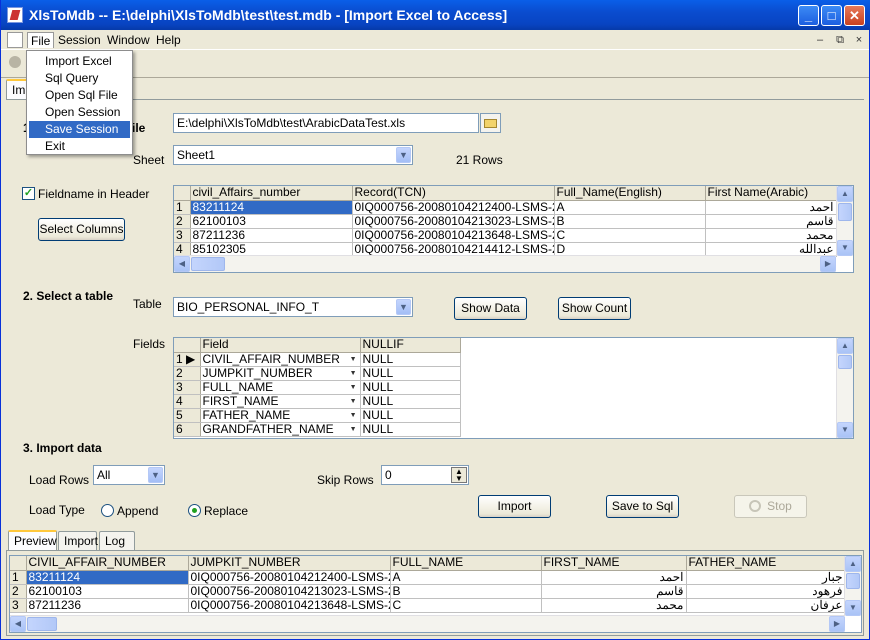 The width and height of the screenshot is (870, 640). I want to click on grid-cell: عبدالله, so click(771, 249).